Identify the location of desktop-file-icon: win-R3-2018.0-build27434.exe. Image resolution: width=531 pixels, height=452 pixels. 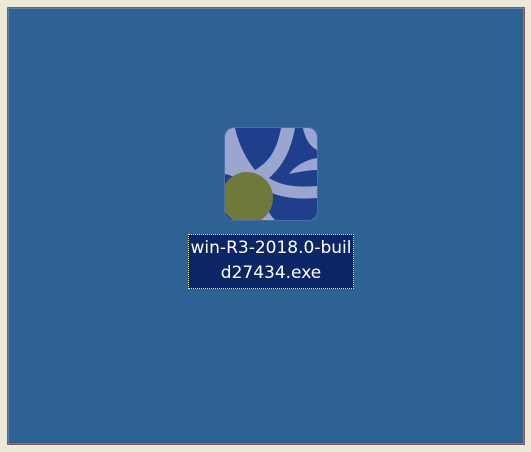
(271, 208).